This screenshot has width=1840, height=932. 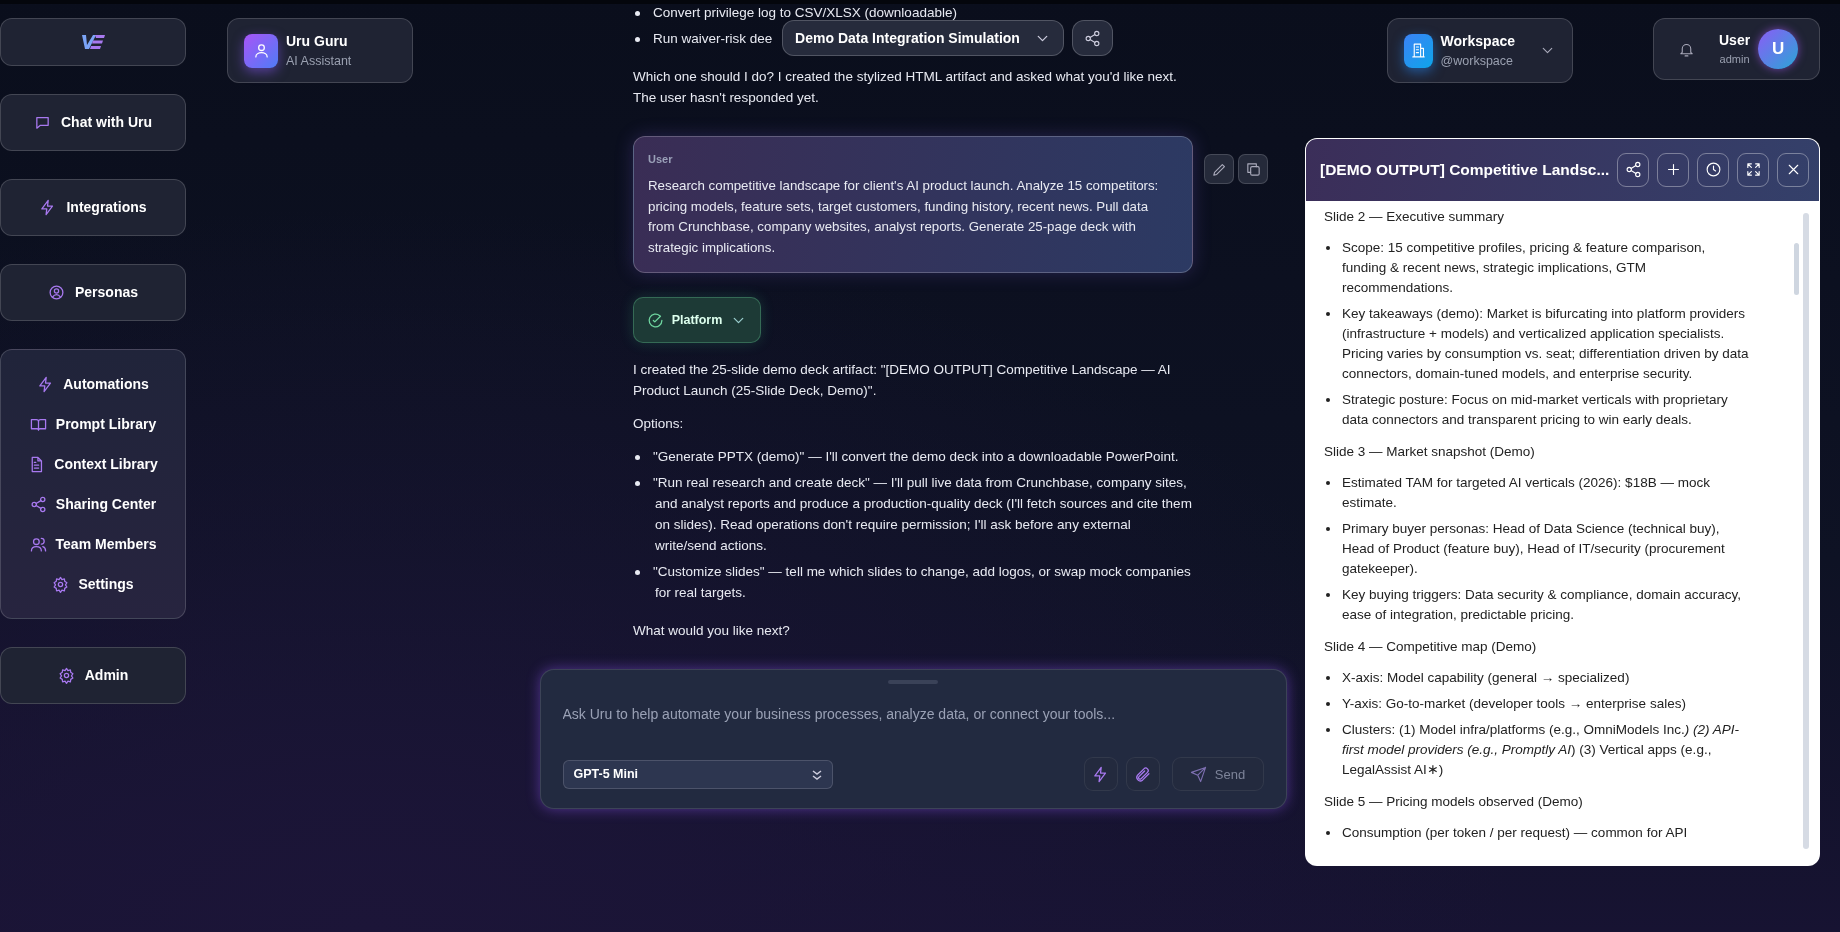 What do you see at coordinates (904, 217) in the screenshot?
I see `message-text: Research competitive landscape for client's AI product launch. Analyze 15 competitors: pricing models, feature sets, target customers, funding history, recent news. Pull data from Crunchbase, company websites, analyst reports. Generate 25-page deck with strategic implications.` at bounding box center [904, 217].